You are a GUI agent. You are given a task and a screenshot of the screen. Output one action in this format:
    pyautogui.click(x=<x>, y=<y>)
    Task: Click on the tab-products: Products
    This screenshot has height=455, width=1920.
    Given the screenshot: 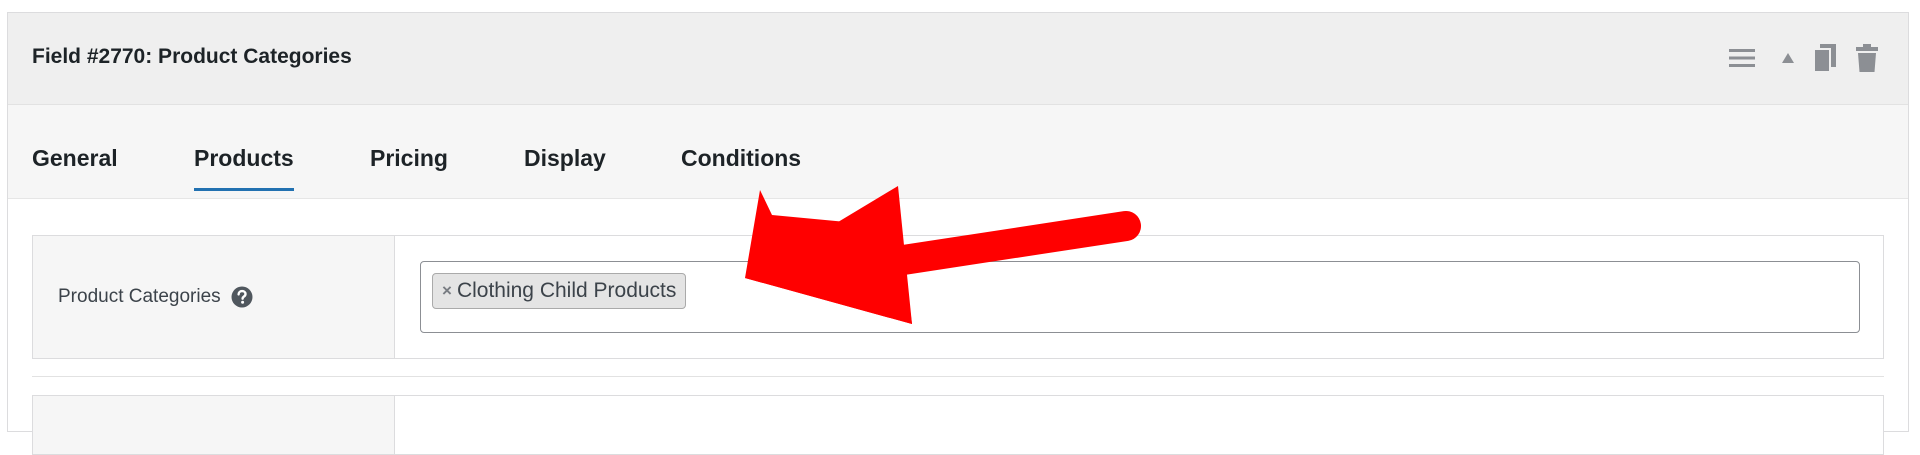 What is the action you would take?
    pyautogui.click(x=244, y=168)
    